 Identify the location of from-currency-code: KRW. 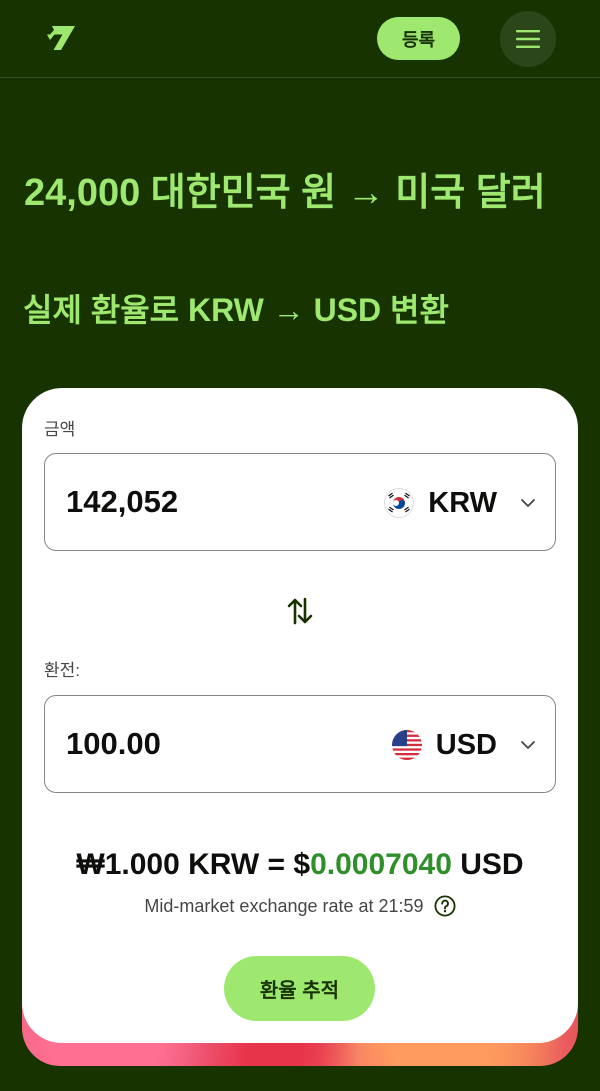
(462, 502).